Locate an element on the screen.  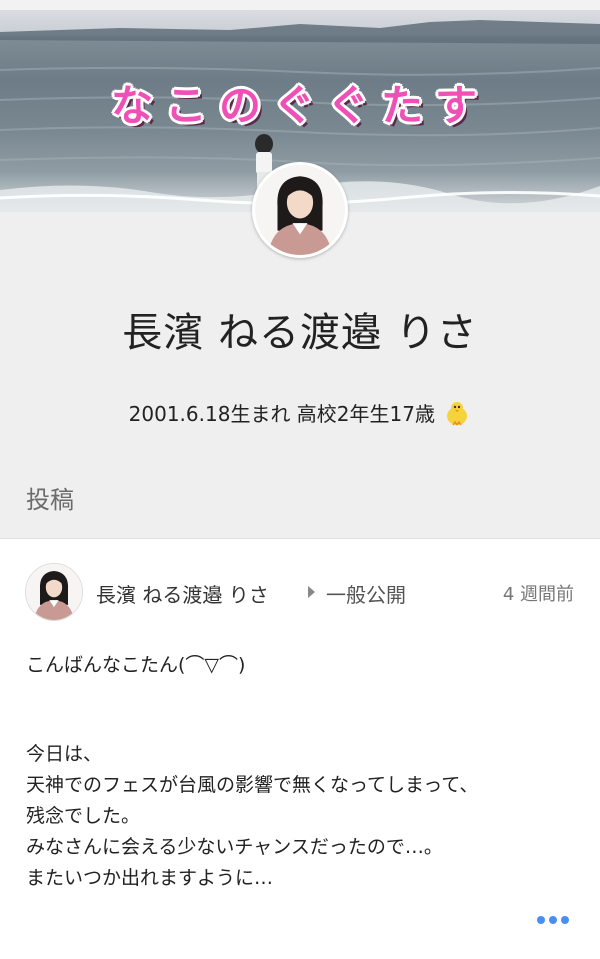
posts-section-label: 投稿 is located at coordinates (50, 500).